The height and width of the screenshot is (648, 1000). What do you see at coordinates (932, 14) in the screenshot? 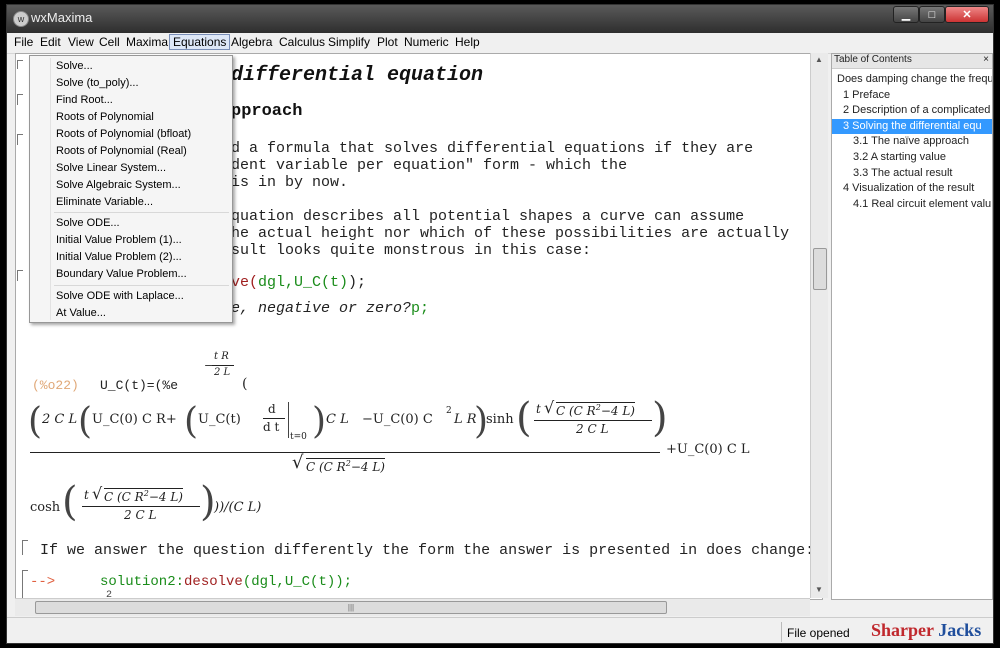
I see `maximize-button: □` at bounding box center [932, 14].